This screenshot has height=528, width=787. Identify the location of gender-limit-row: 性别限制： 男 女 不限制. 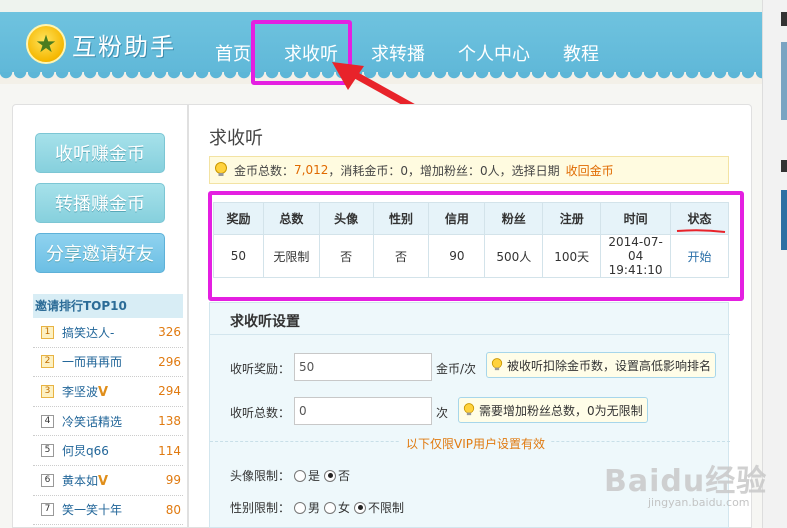
(317, 507).